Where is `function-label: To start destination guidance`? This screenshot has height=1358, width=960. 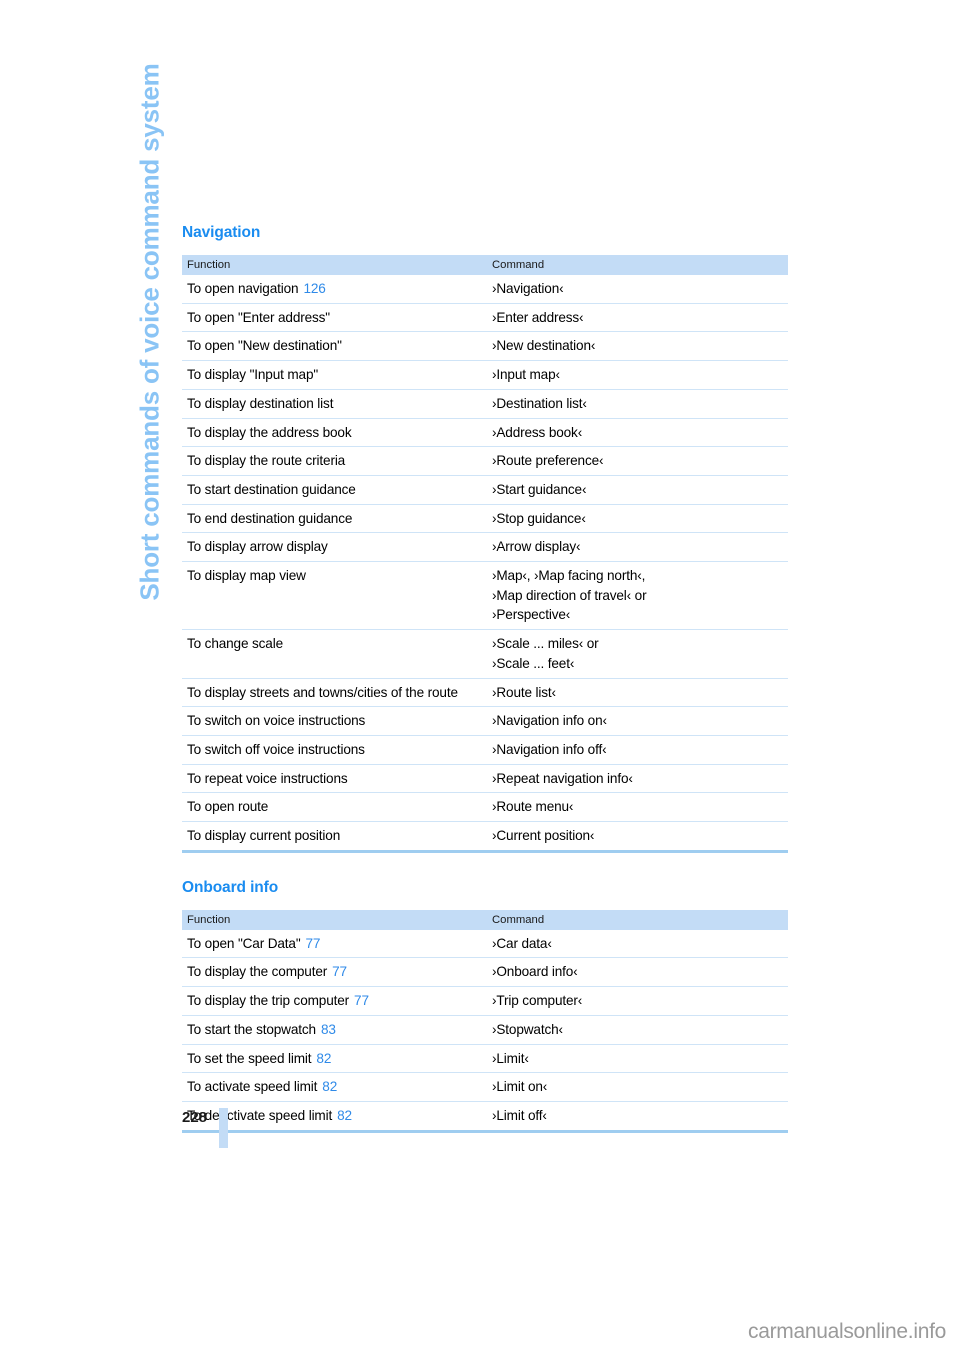
function-label: To start destination guidance is located at coordinates (271, 489).